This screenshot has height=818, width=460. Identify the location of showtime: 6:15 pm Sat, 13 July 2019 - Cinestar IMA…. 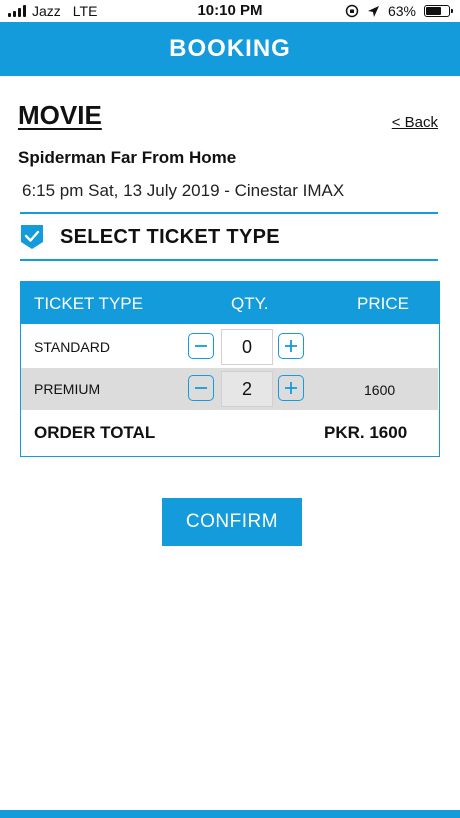
(183, 190).